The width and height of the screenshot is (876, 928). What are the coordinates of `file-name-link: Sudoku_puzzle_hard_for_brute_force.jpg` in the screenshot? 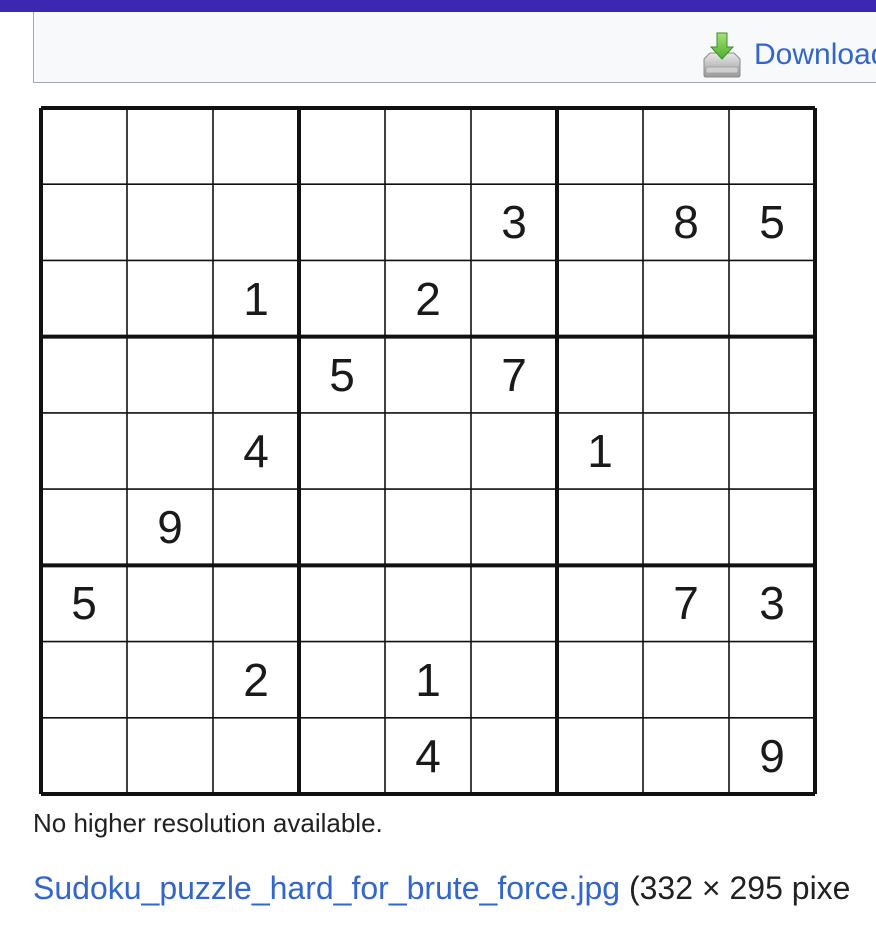 It's located at (326, 888).